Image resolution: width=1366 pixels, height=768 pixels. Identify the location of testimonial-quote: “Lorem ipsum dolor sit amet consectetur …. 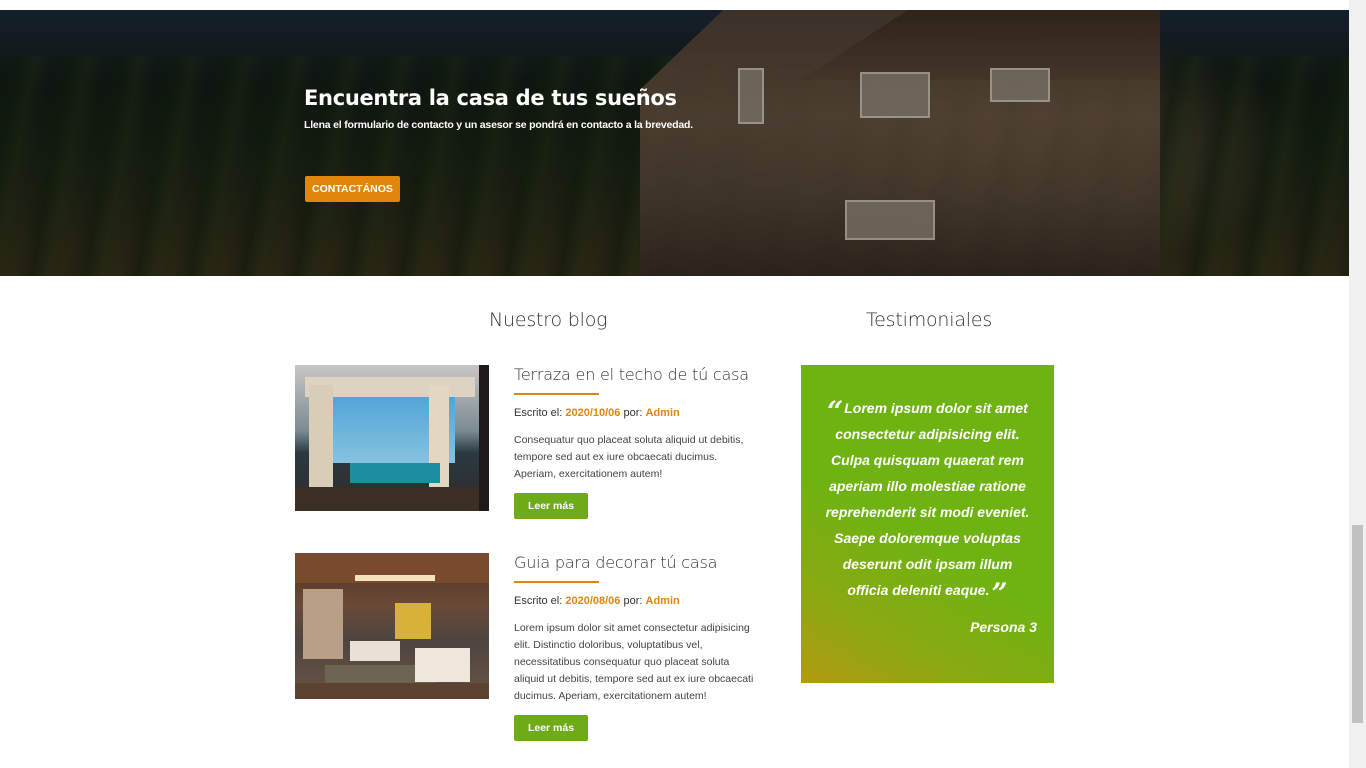
(927, 501).